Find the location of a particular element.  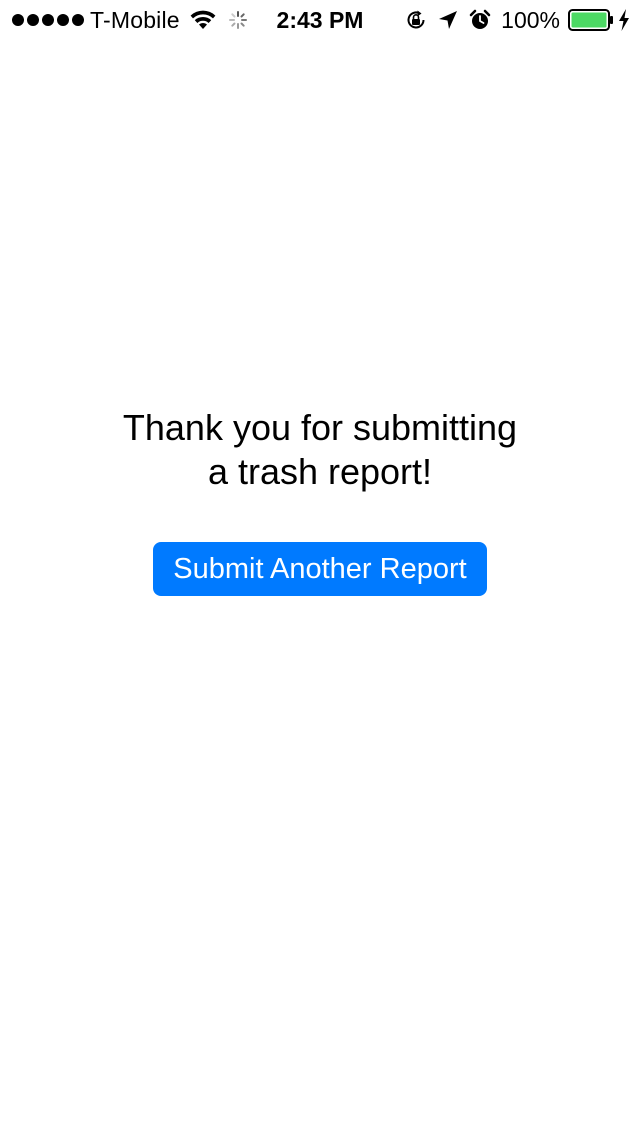

wifi-icon is located at coordinates (203, 19).